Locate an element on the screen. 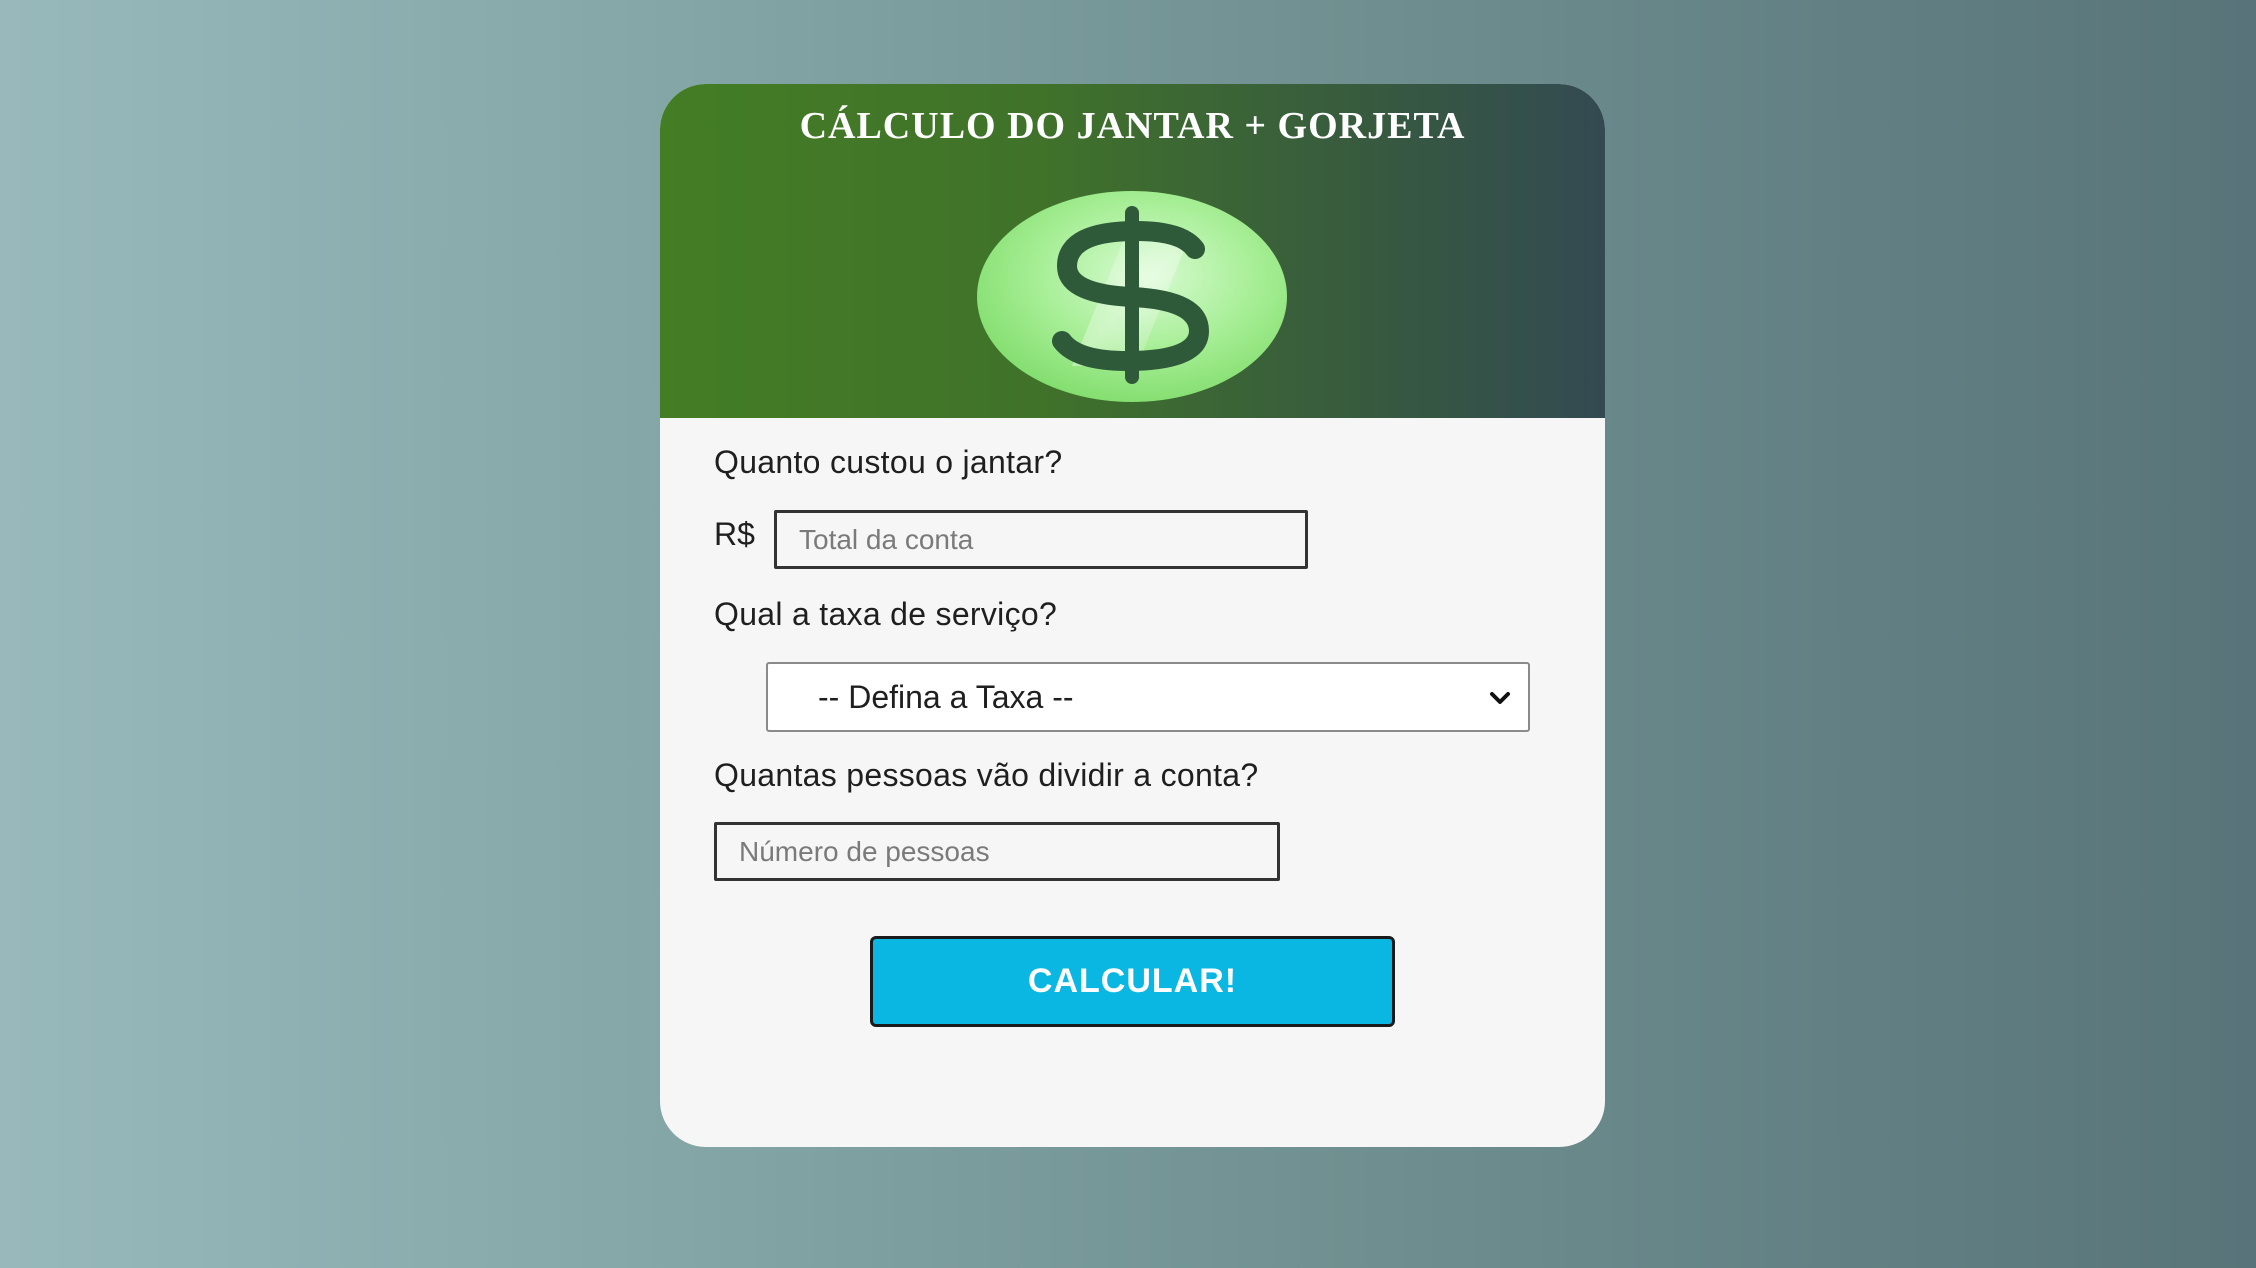 The width and height of the screenshot is (2256, 1268). service-rate-selected-value: -- Defina a Taxa -- is located at coordinates (946, 697).